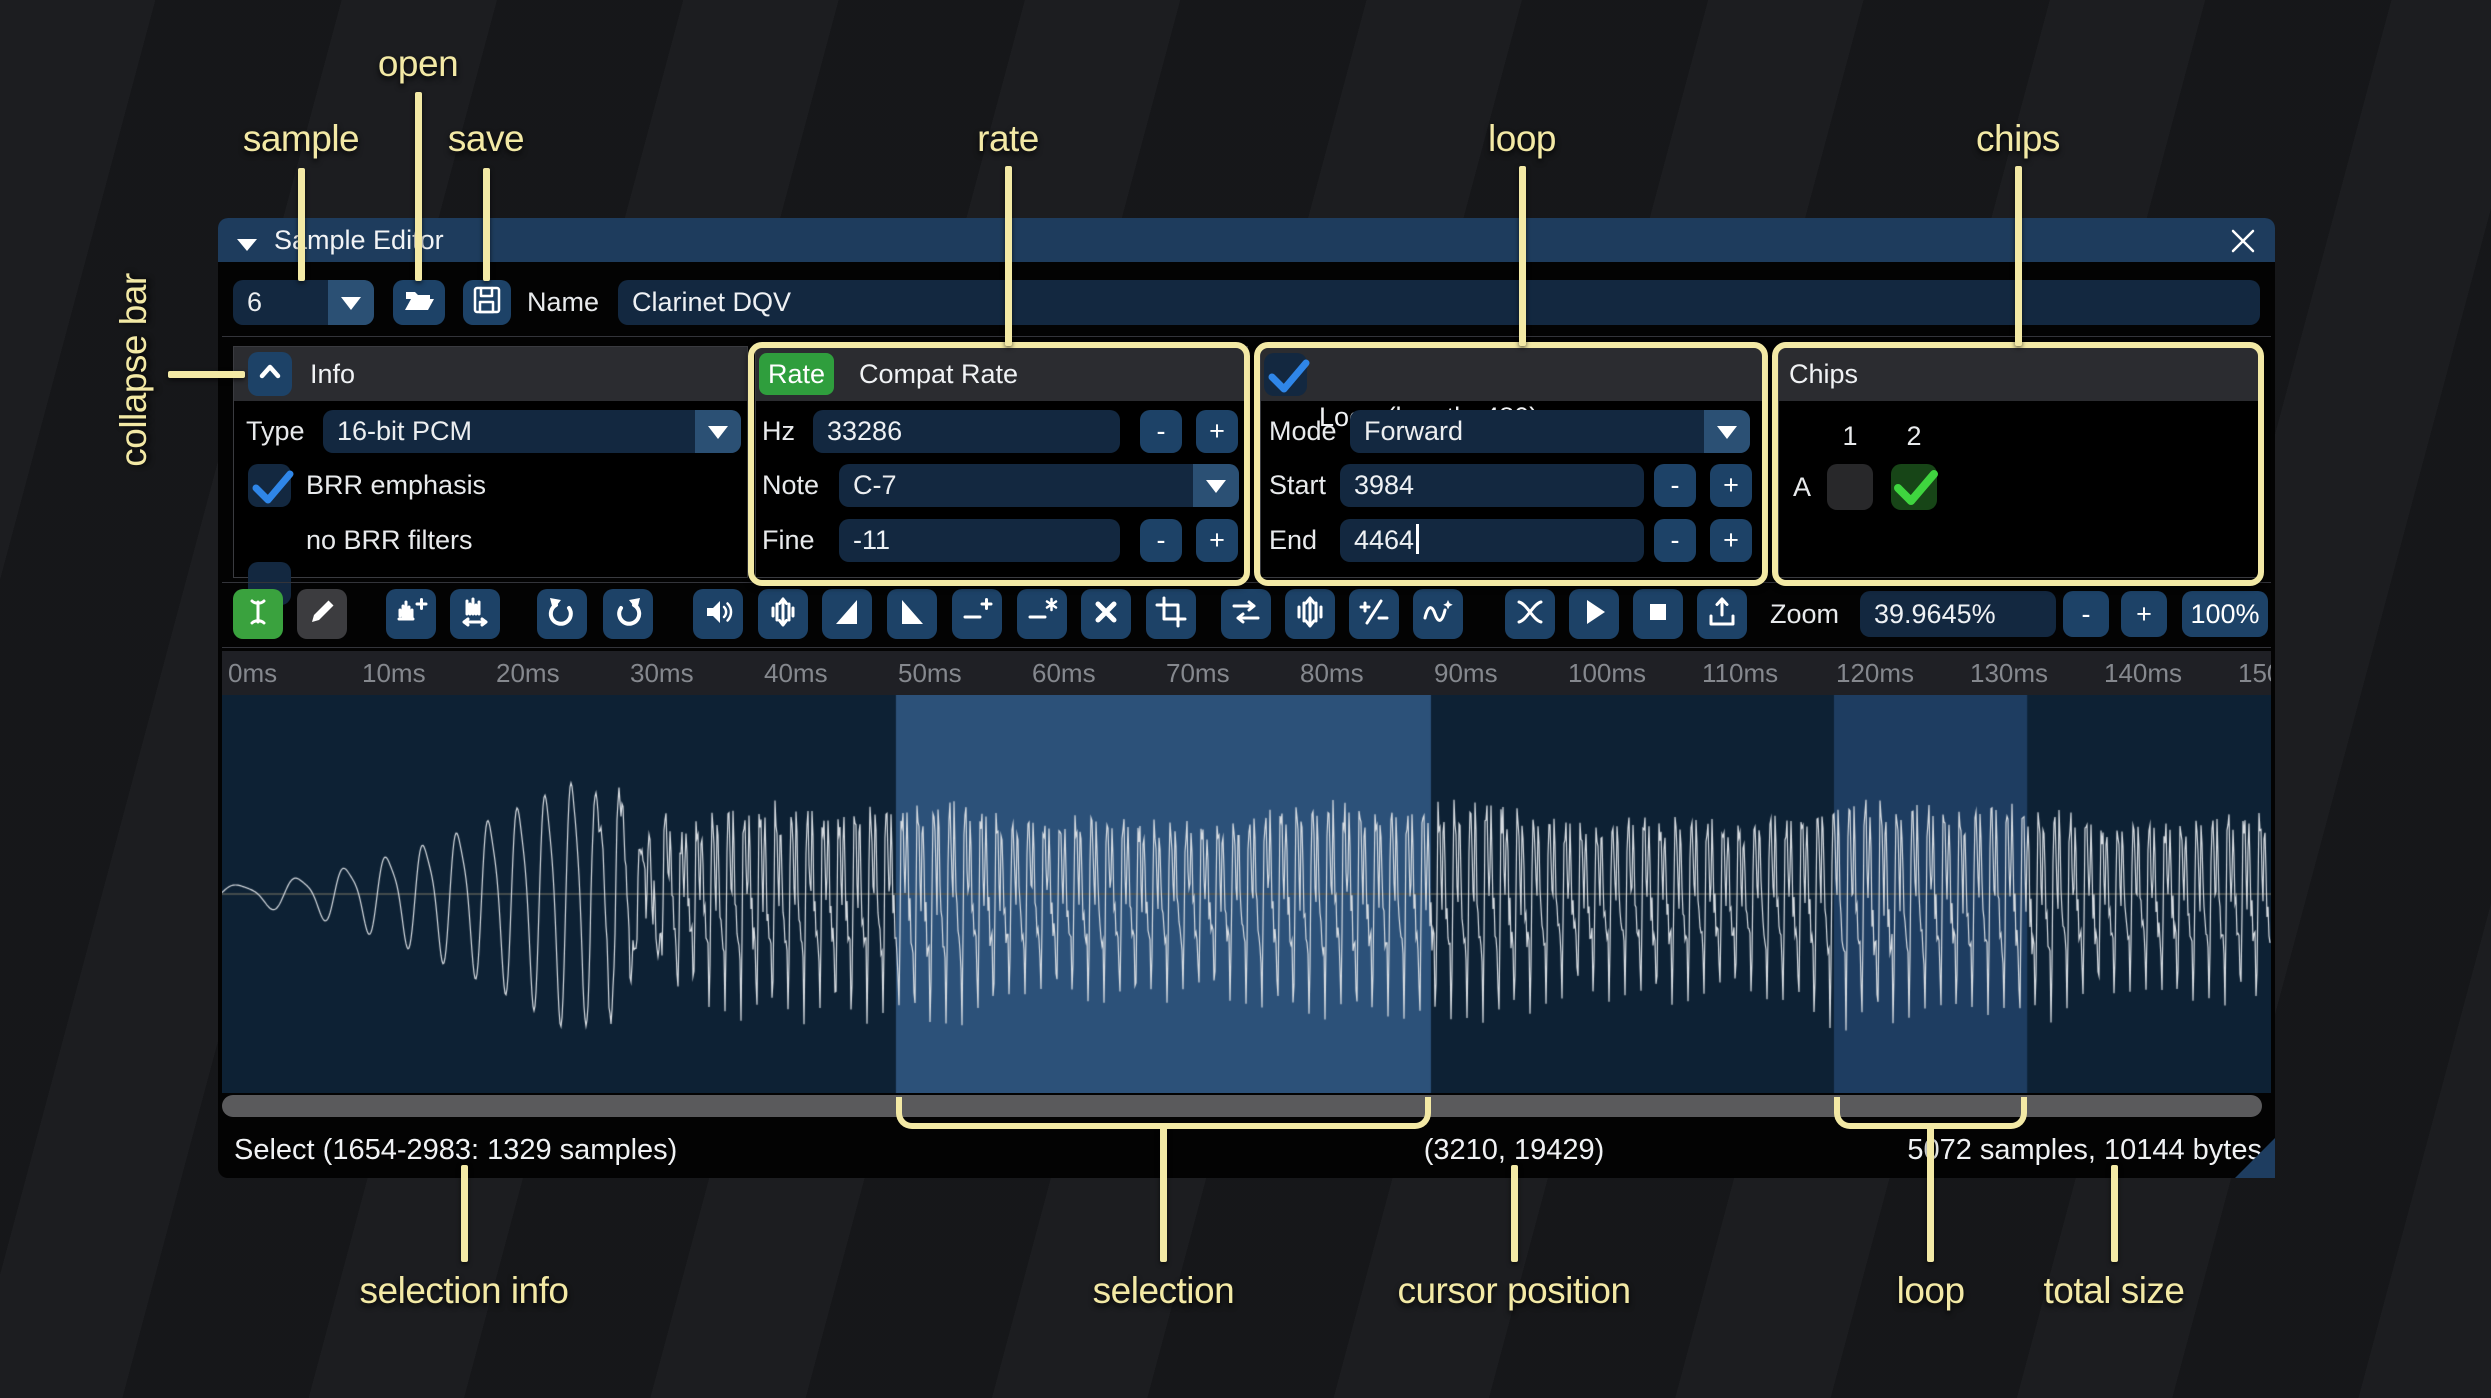 The image size is (2491, 1398). I want to click on undo-icon, so click(562, 614).